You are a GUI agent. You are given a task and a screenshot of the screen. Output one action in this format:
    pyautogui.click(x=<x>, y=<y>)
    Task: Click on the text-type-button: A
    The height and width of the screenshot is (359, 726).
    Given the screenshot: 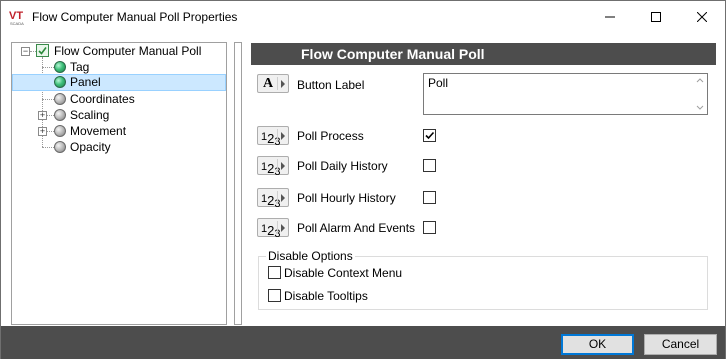 What is the action you would take?
    pyautogui.click(x=273, y=83)
    